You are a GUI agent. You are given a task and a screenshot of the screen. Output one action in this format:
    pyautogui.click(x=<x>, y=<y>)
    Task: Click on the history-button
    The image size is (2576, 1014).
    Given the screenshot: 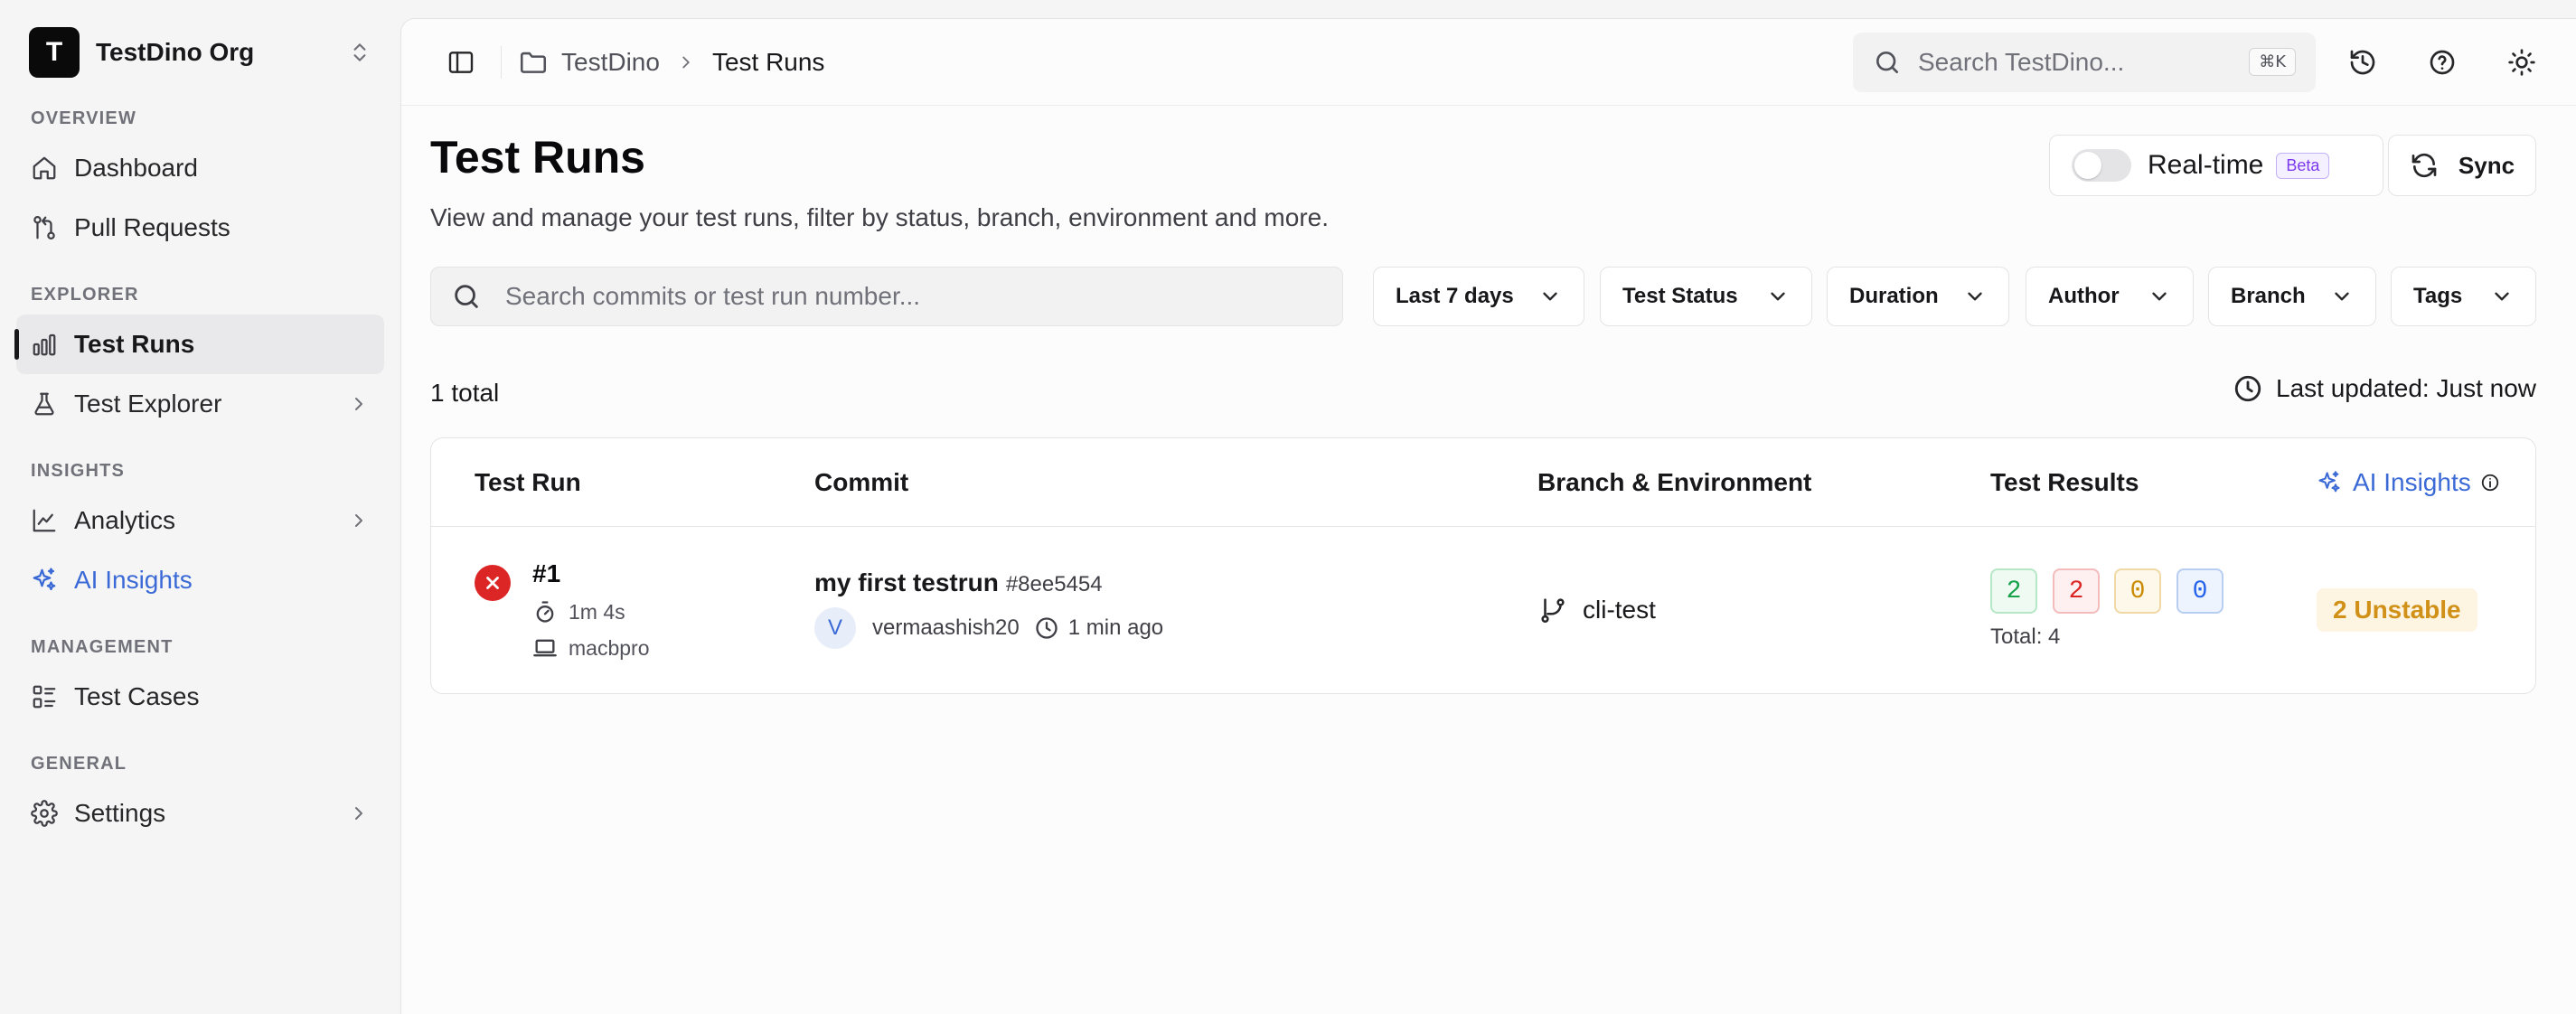 What is the action you would take?
    pyautogui.click(x=2363, y=62)
    